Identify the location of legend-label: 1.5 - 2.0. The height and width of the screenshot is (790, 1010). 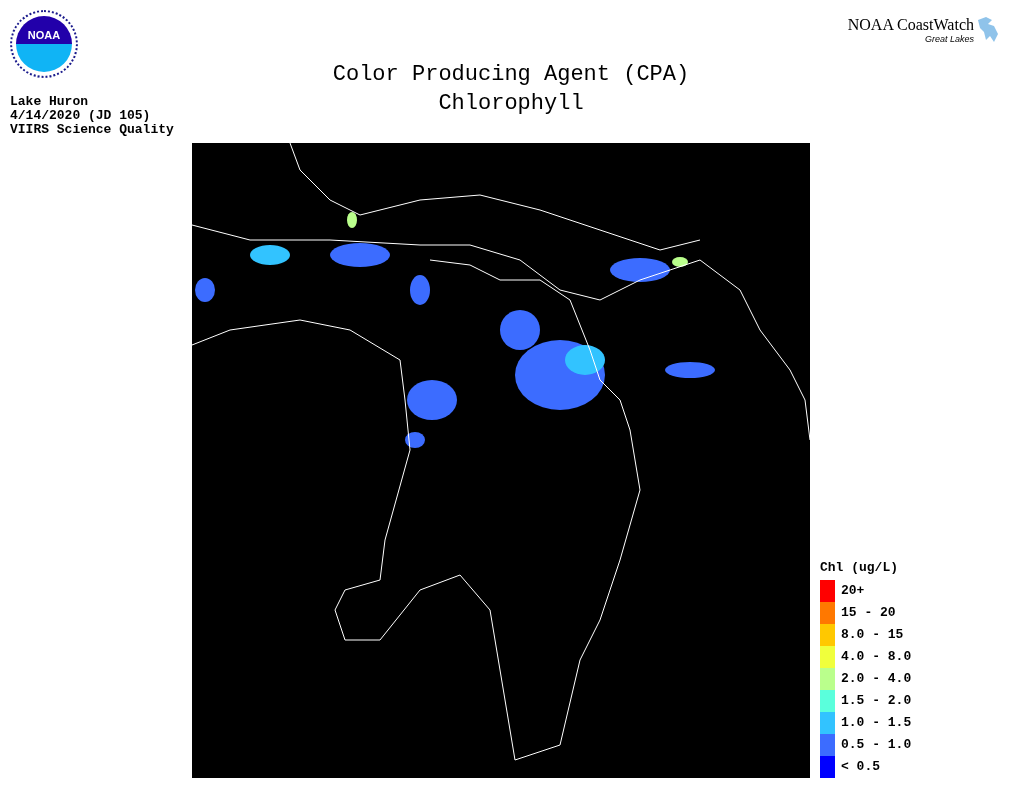
(876, 701).